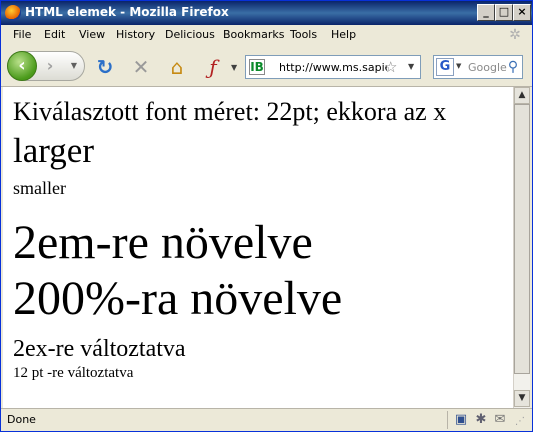  Describe the element at coordinates (487, 67) in the screenshot. I see `search-input: Google` at that location.